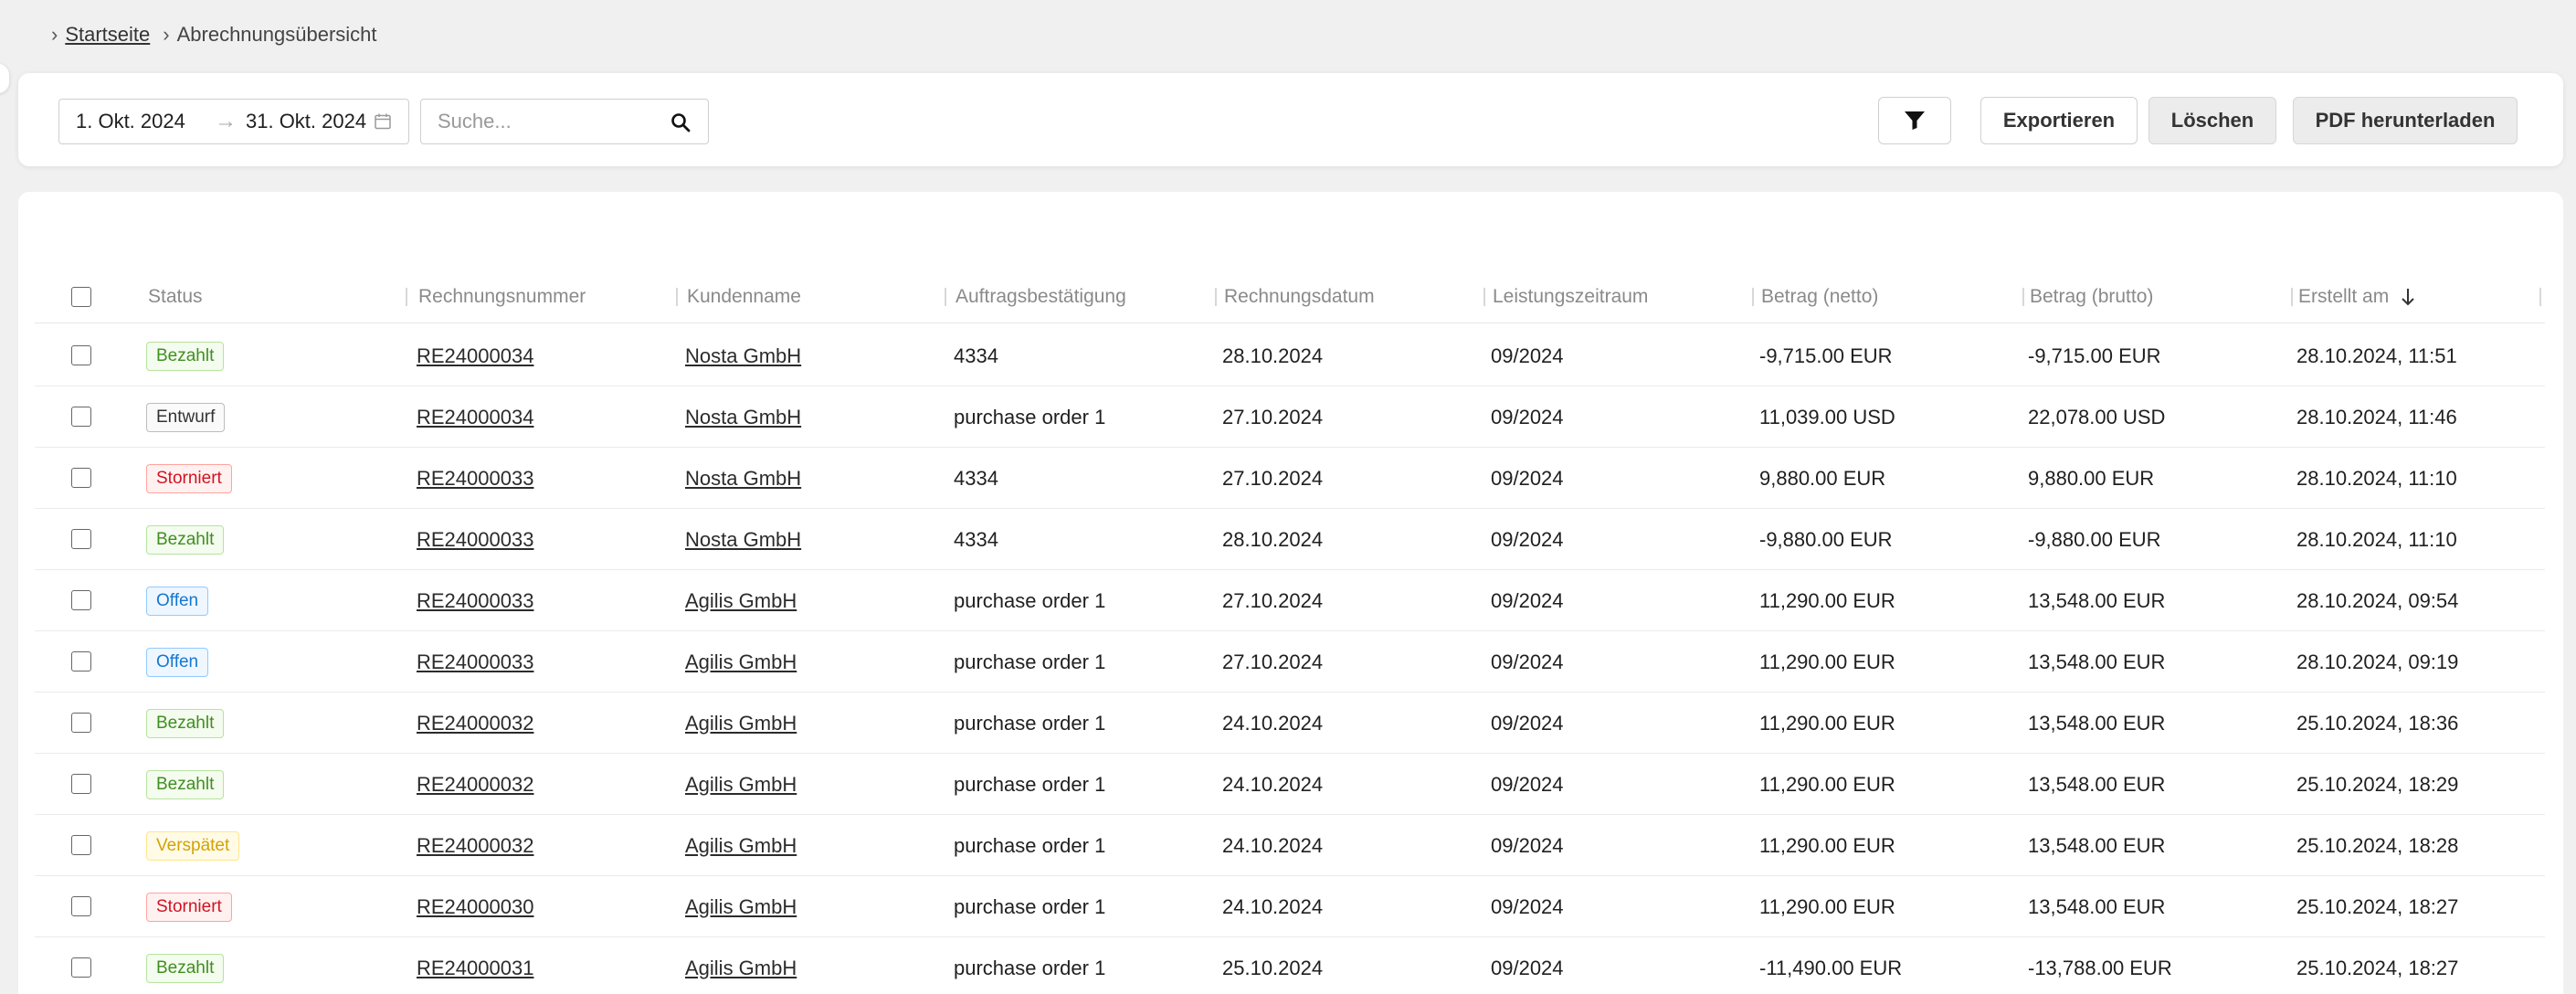 Image resolution: width=2576 pixels, height=994 pixels. Describe the element at coordinates (1299, 296) in the screenshot. I see `column-header-invoice-date: Rechnungsdatum` at that location.